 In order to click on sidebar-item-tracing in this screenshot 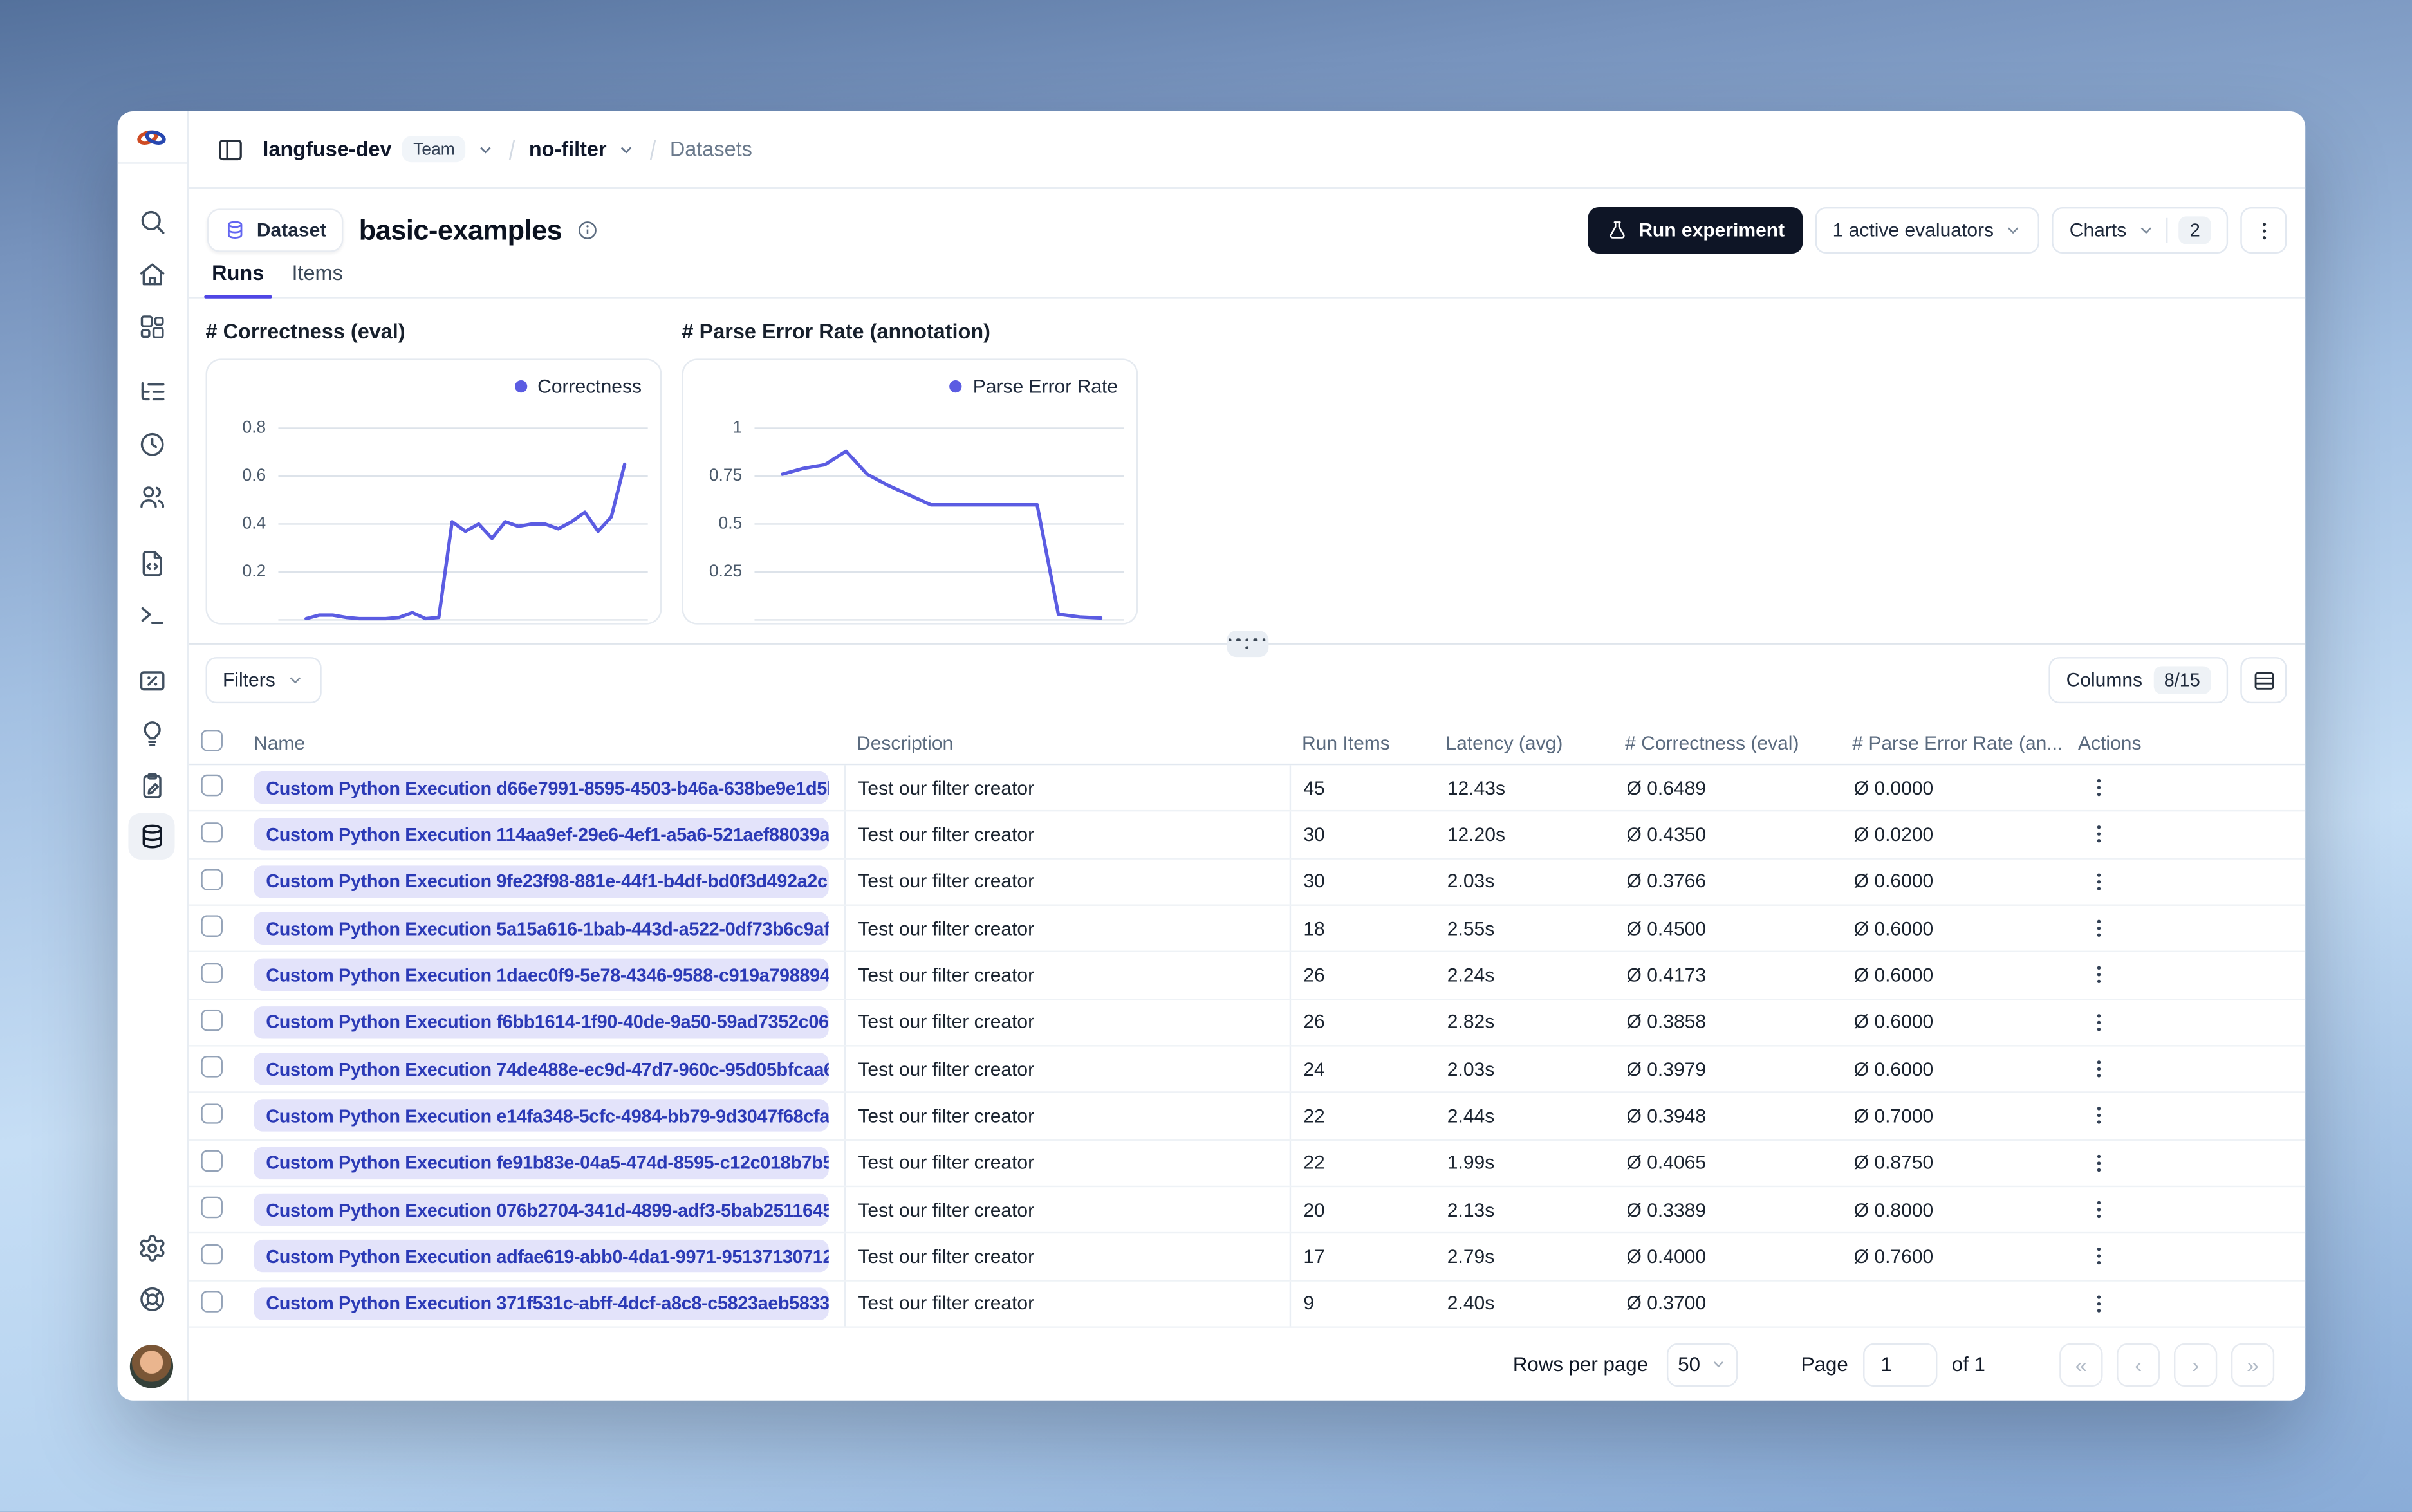, I will do `click(151, 391)`.